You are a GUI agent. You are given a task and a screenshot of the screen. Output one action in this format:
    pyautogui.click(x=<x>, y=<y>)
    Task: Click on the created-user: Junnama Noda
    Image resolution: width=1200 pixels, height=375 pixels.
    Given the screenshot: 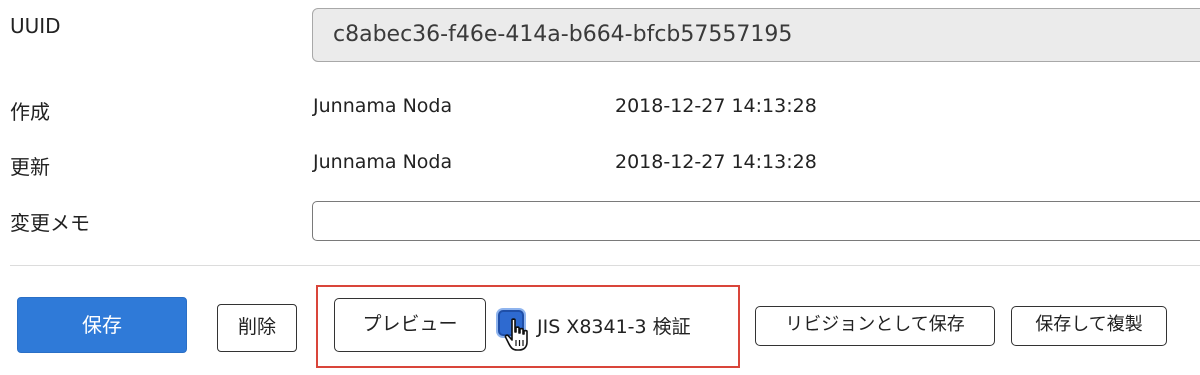 What is the action you would take?
    pyautogui.click(x=383, y=106)
    